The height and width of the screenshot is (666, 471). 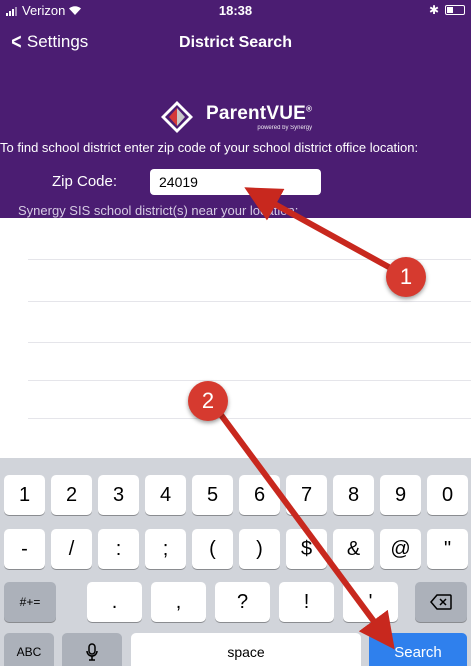 What do you see at coordinates (406, 277) in the screenshot?
I see `step-badge-1: 1` at bounding box center [406, 277].